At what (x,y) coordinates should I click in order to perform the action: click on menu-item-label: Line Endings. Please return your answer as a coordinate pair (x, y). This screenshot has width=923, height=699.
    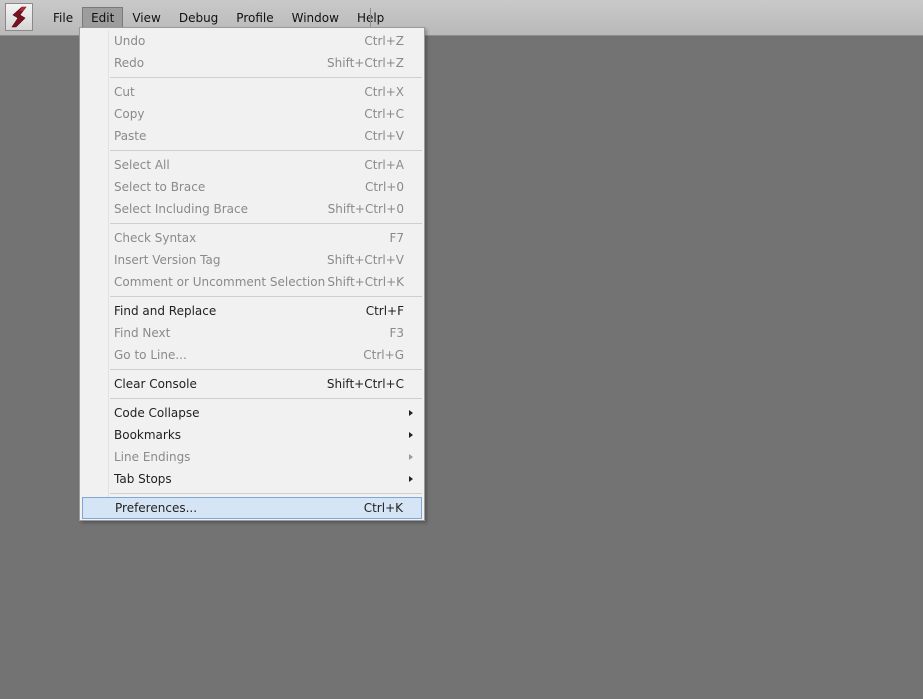
    Looking at the image, I should click on (152, 457).